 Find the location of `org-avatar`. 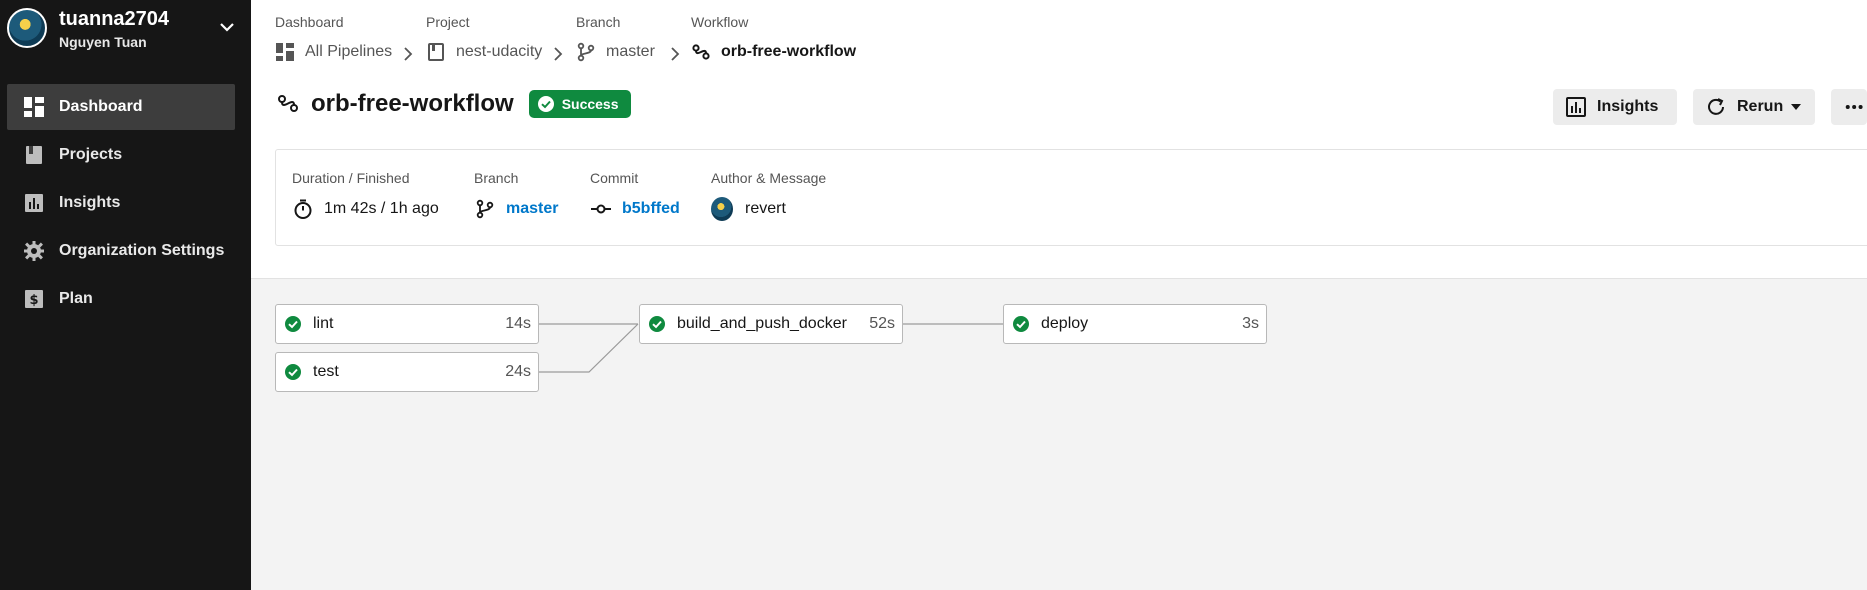

org-avatar is located at coordinates (27, 28).